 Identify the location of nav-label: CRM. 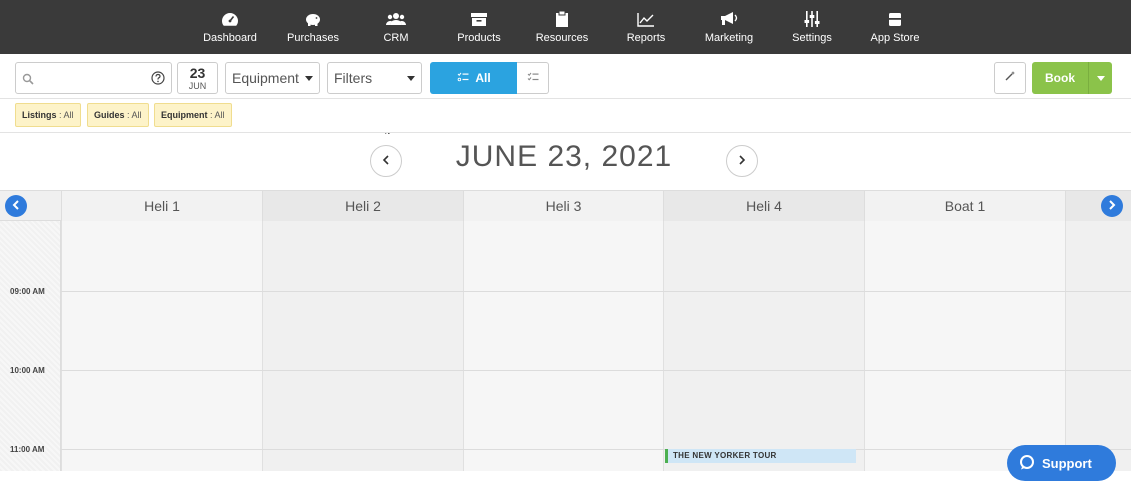
(396, 38).